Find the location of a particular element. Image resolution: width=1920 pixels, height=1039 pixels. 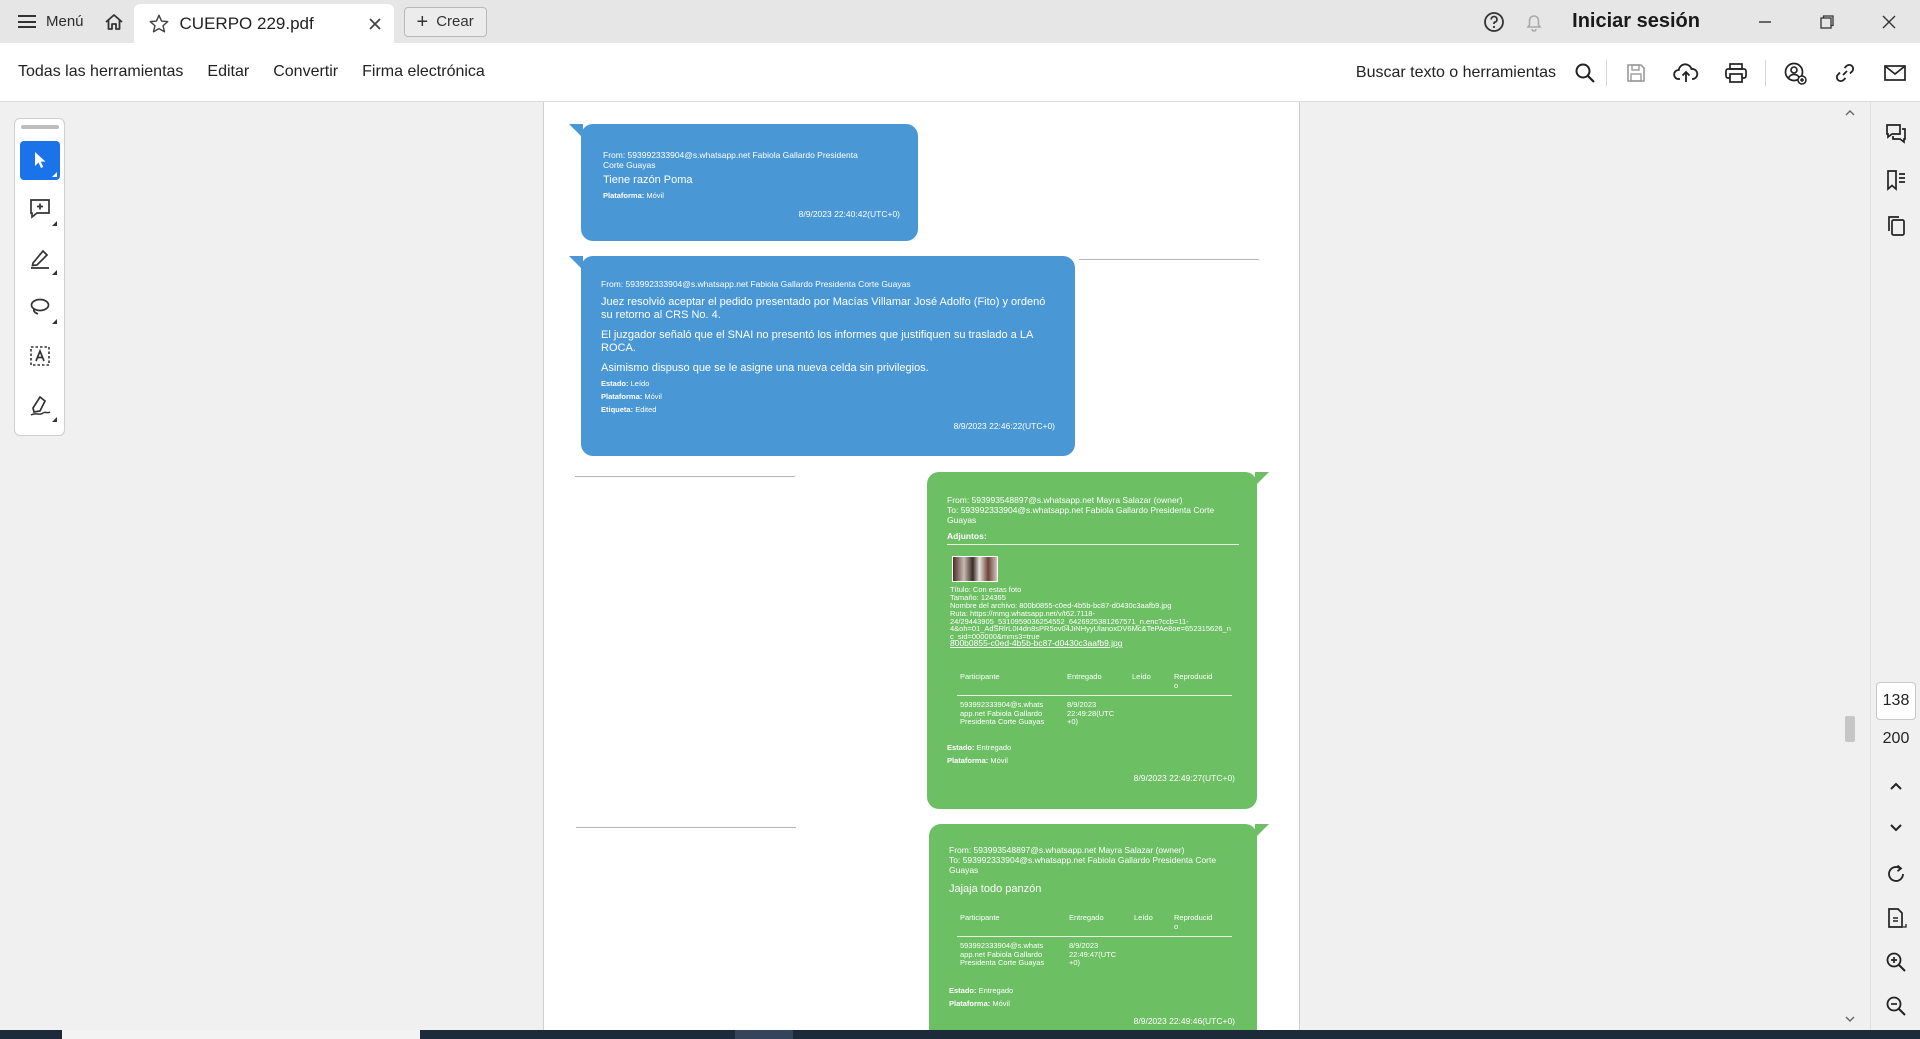

document-tab: CUERPO 229.pdf is located at coordinates (263, 23).